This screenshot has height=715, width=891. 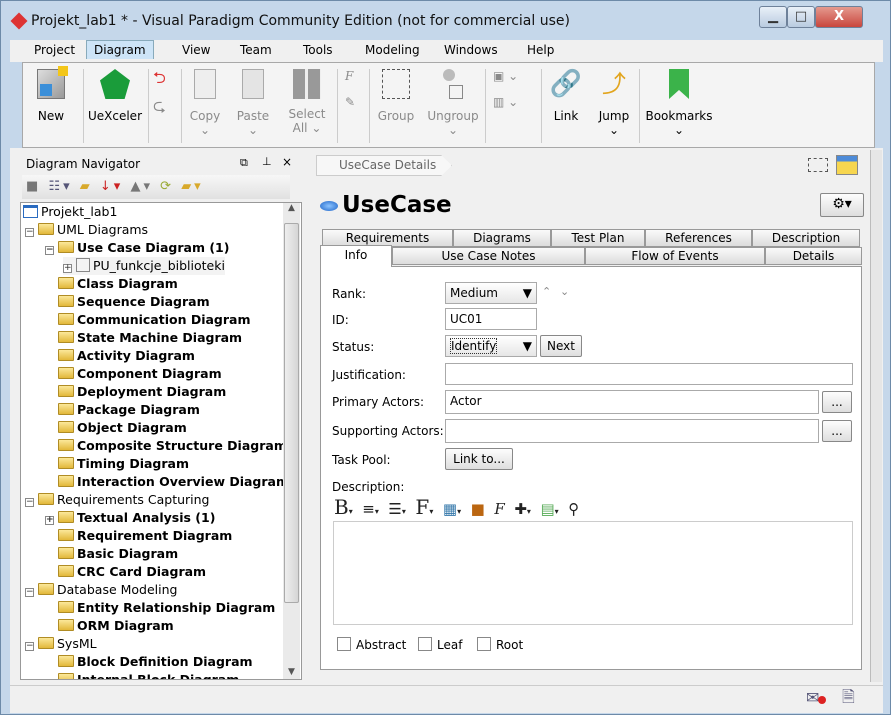 I want to click on settings-gear-button: ⚙▾, so click(x=842, y=205).